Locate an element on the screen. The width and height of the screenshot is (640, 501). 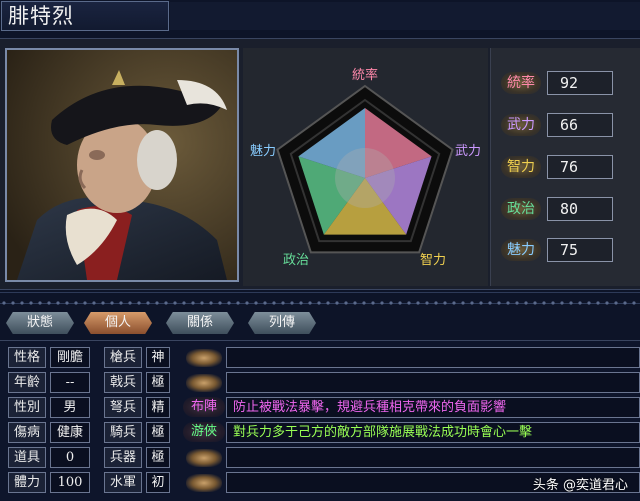
aptitude-label-crossbow: 弩兵 is located at coordinates (123, 407).